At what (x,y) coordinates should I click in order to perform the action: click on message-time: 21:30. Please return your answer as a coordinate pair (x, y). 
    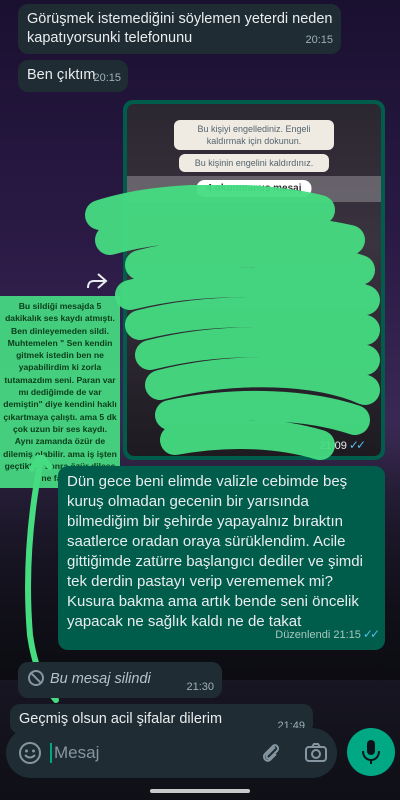
    Looking at the image, I should click on (200, 687).